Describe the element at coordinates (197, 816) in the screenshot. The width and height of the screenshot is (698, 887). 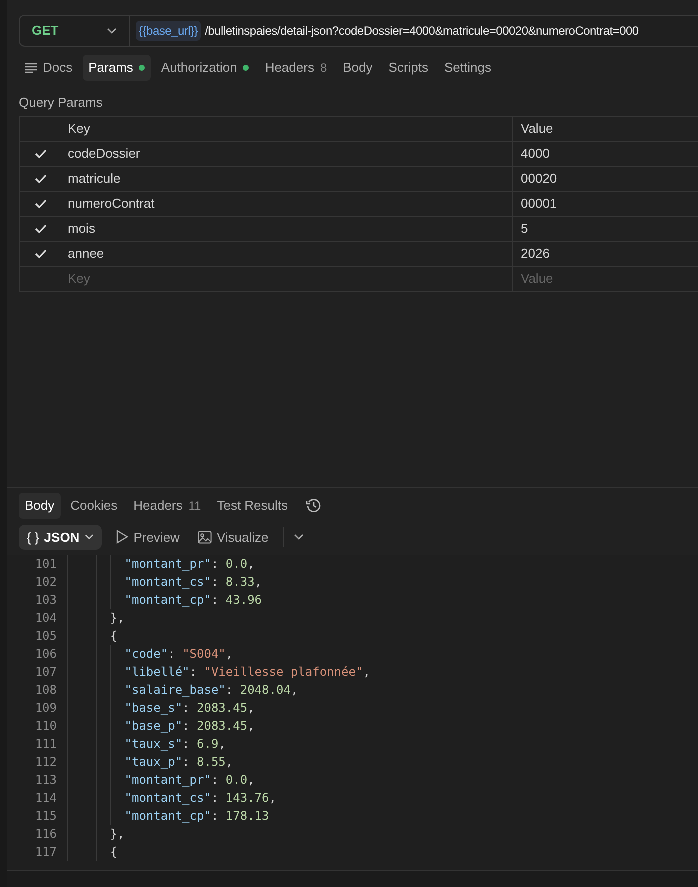
I see `code-line: "montant_cp": 178.13` at that location.